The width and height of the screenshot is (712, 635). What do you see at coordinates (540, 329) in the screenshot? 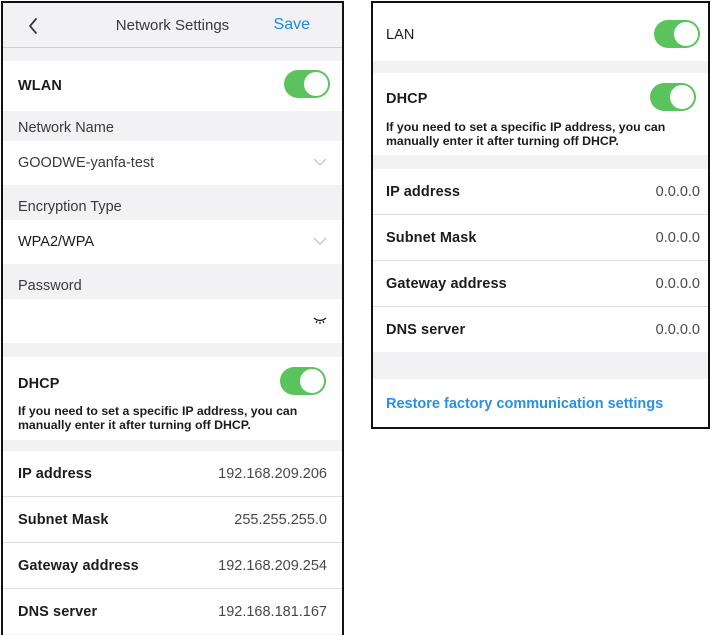
I see `list-item: DNS server 0.0.0.0` at bounding box center [540, 329].